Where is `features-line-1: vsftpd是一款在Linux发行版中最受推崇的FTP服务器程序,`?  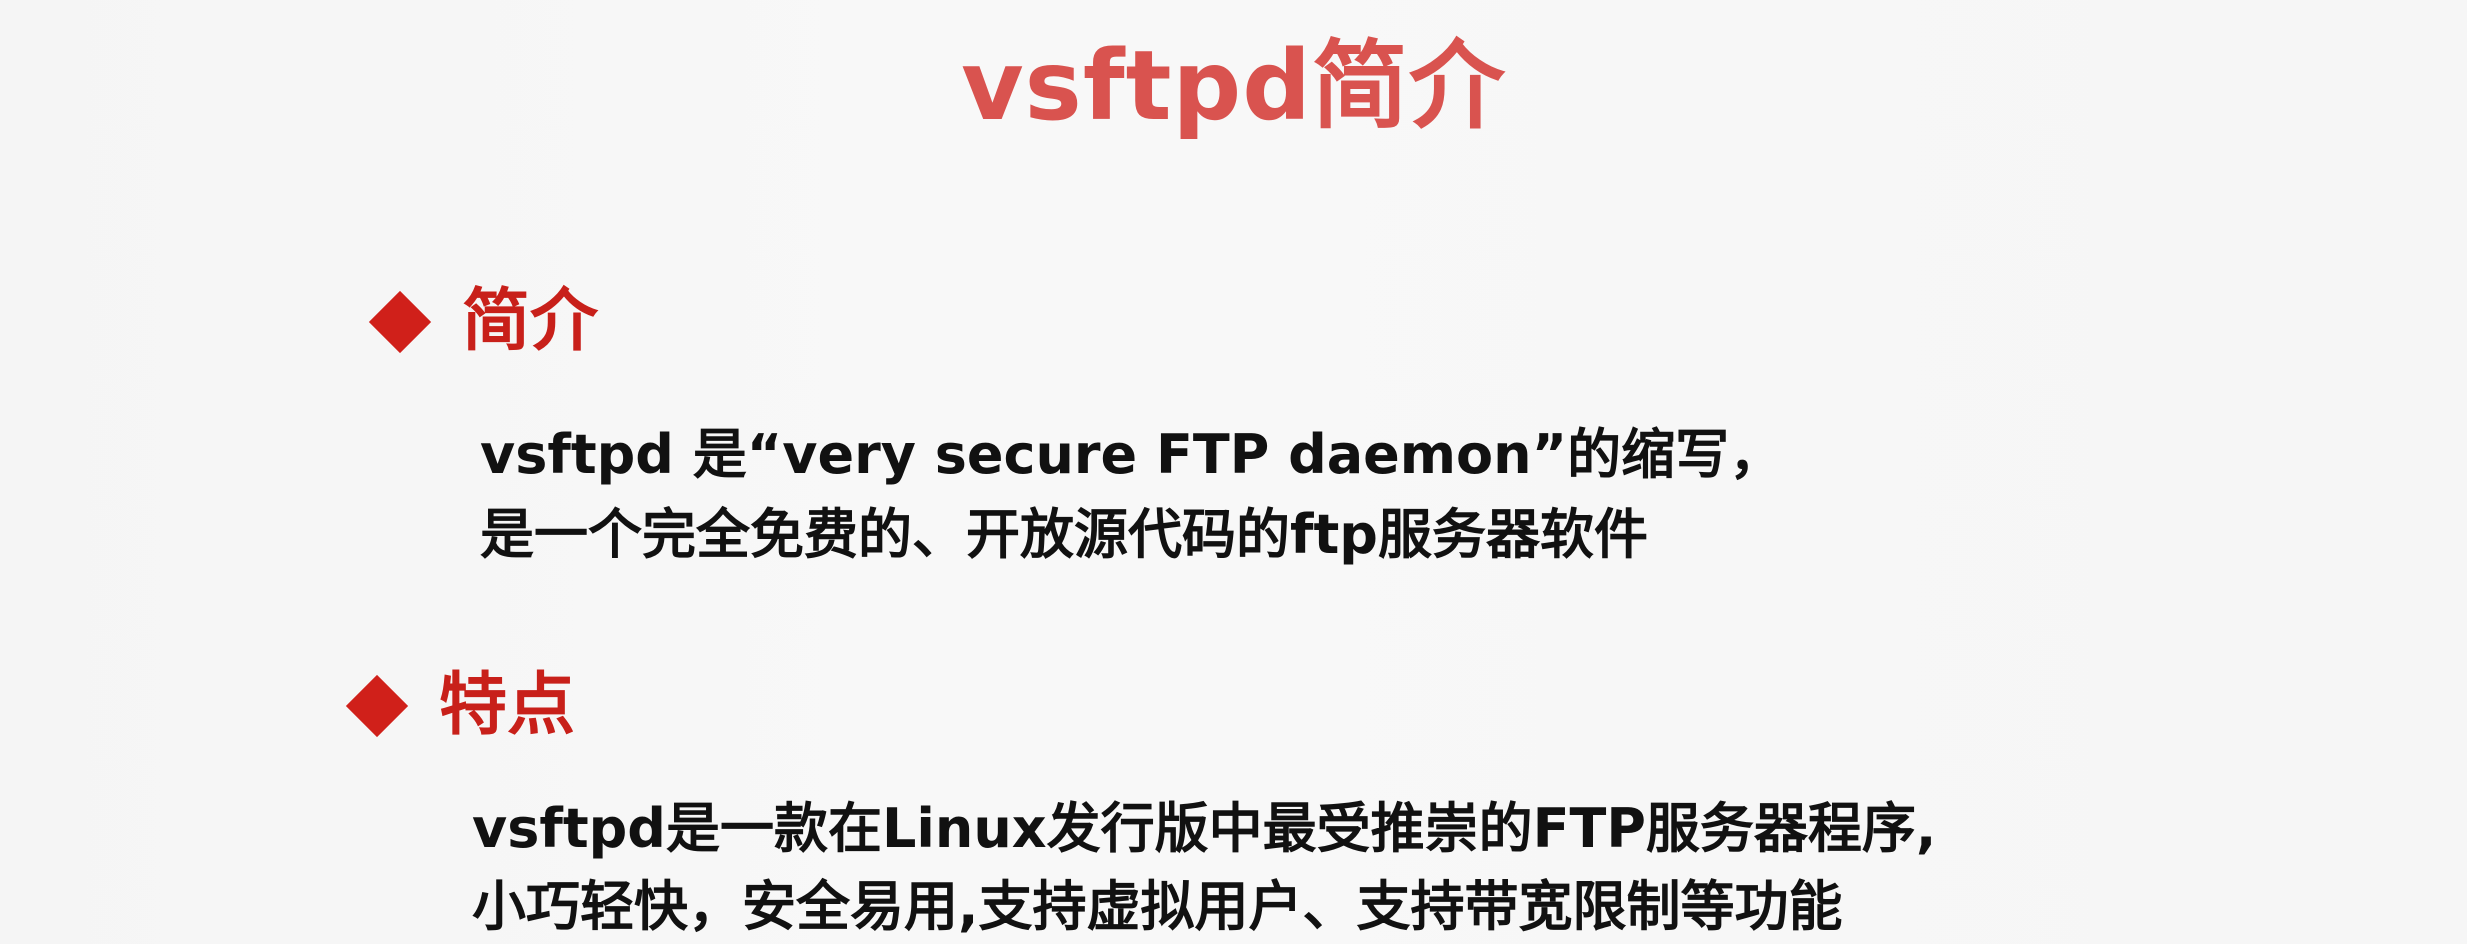
features-line-1: vsftpd是一款在Linux发行版中最受推崇的FTP服务器程序, is located at coordinates (1204, 828).